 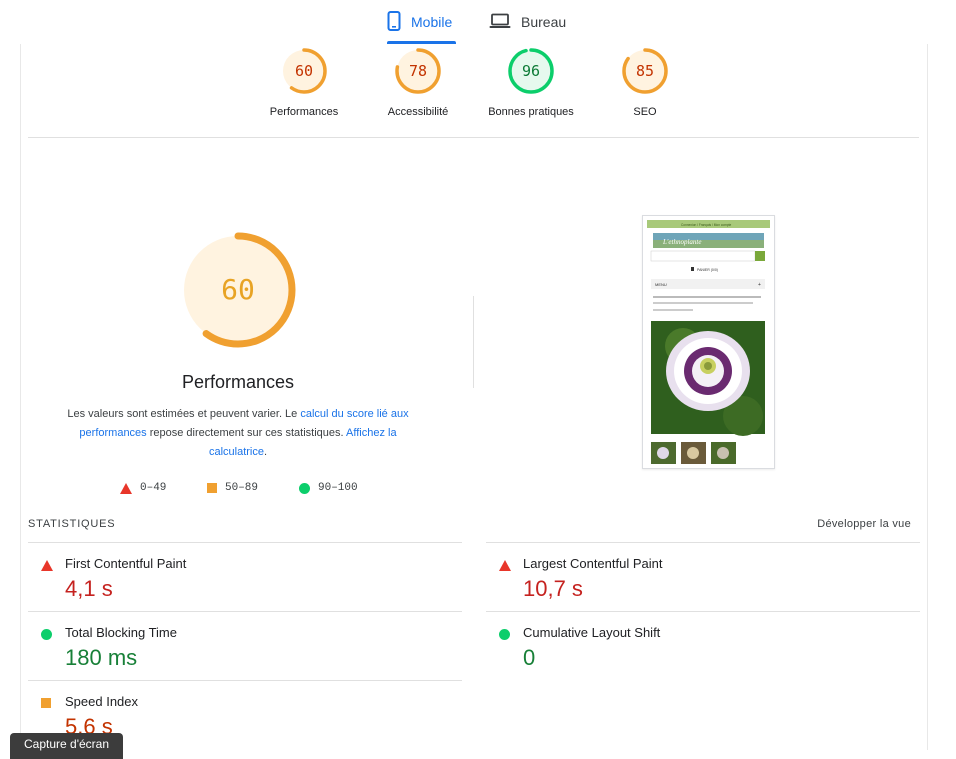 I want to click on metric-cls-value: 0, so click(x=529, y=657).